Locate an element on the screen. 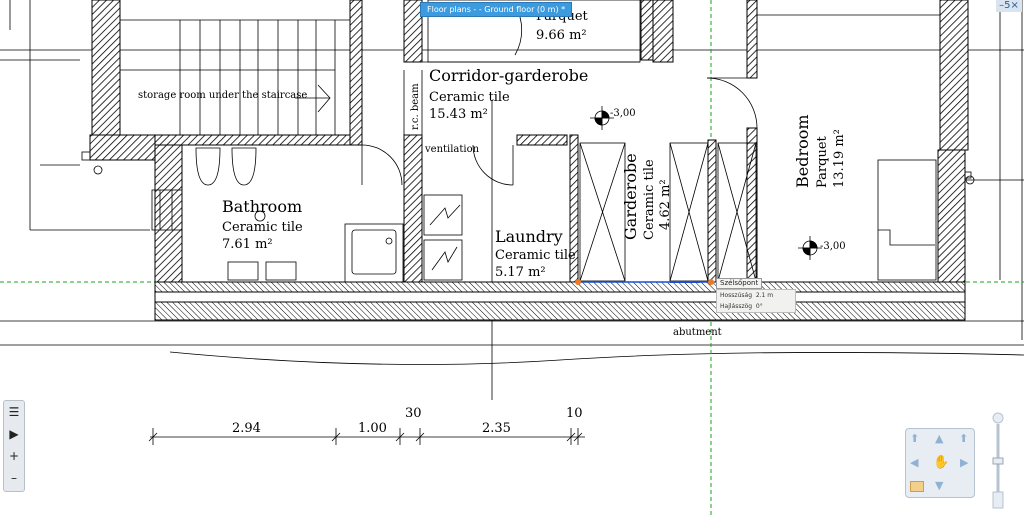 The height and width of the screenshot is (517, 1024). garderobe-room-area: 4.62 m² is located at coordinates (665, 204).